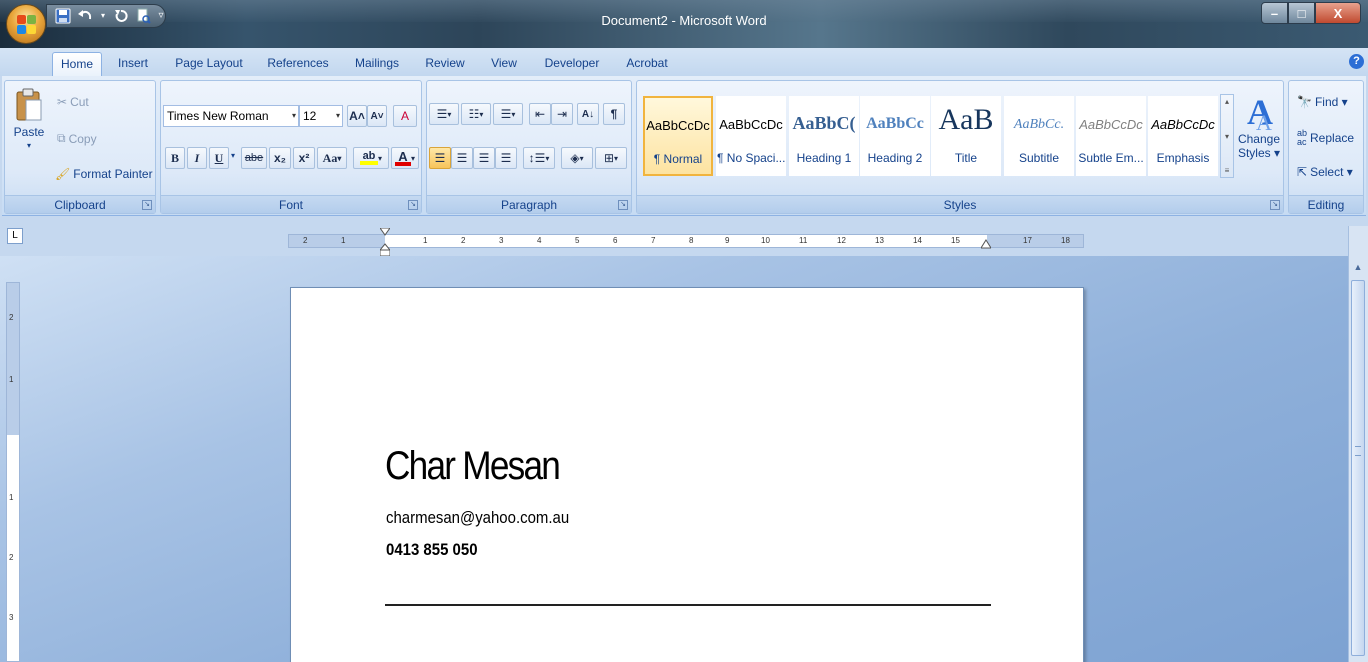 The height and width of the screenshot is (662, 1368). Describe the element at coordinates (231, 116) in the screenshot. I see `font-family-combo: Times New Roman ▾` at that location.